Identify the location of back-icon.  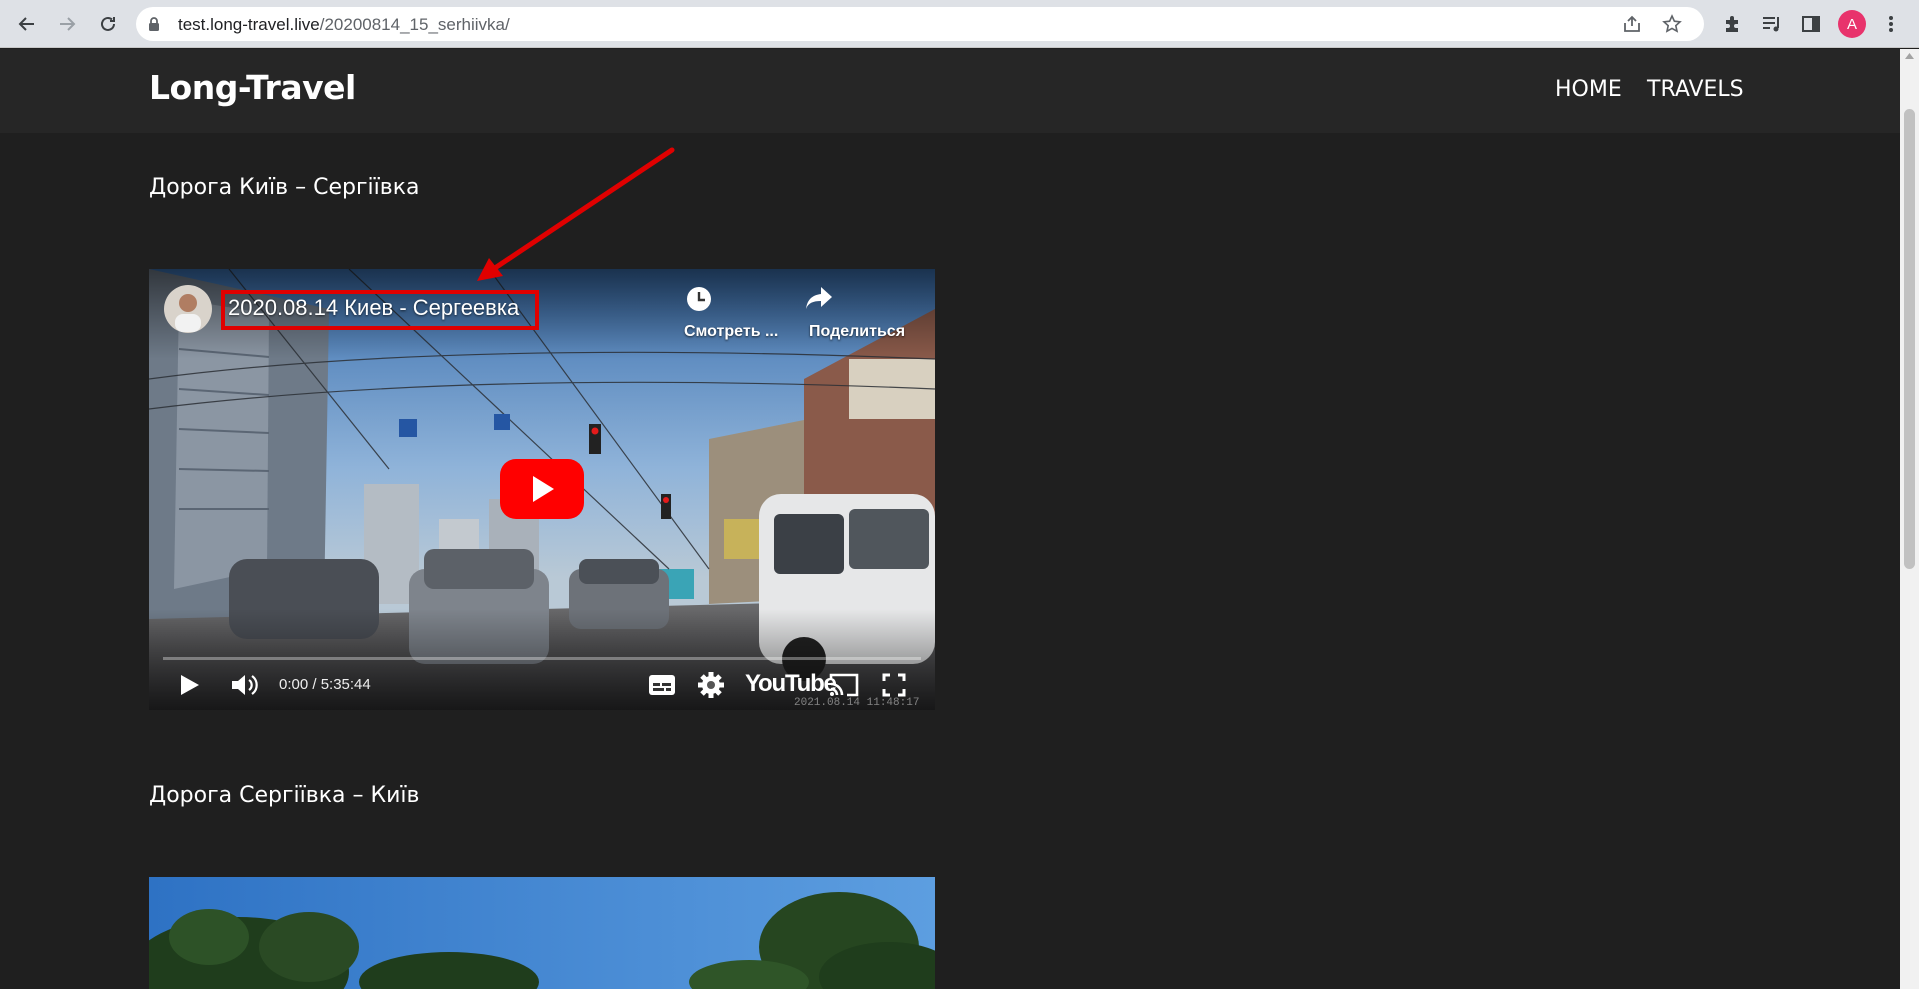
(26, 24).